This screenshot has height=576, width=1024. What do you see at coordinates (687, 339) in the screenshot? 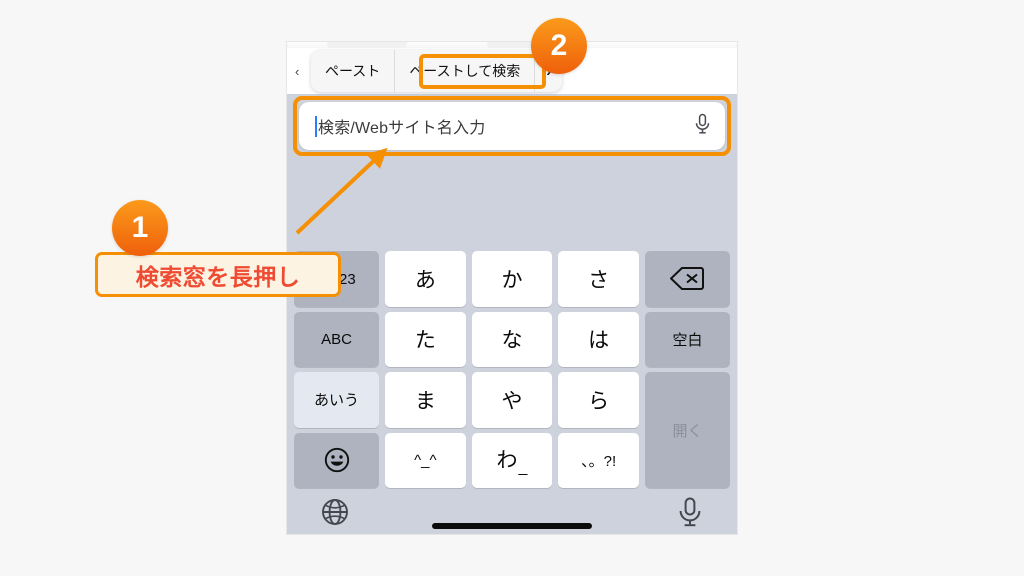
I see `key-空白: 空白` at bounding box center [687, 339].